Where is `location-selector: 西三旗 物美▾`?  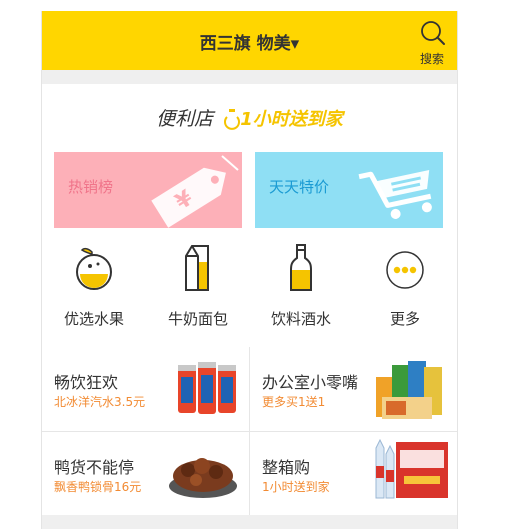 location-selector: 西三旗 物美▾ is located at coordinates (249, 41).